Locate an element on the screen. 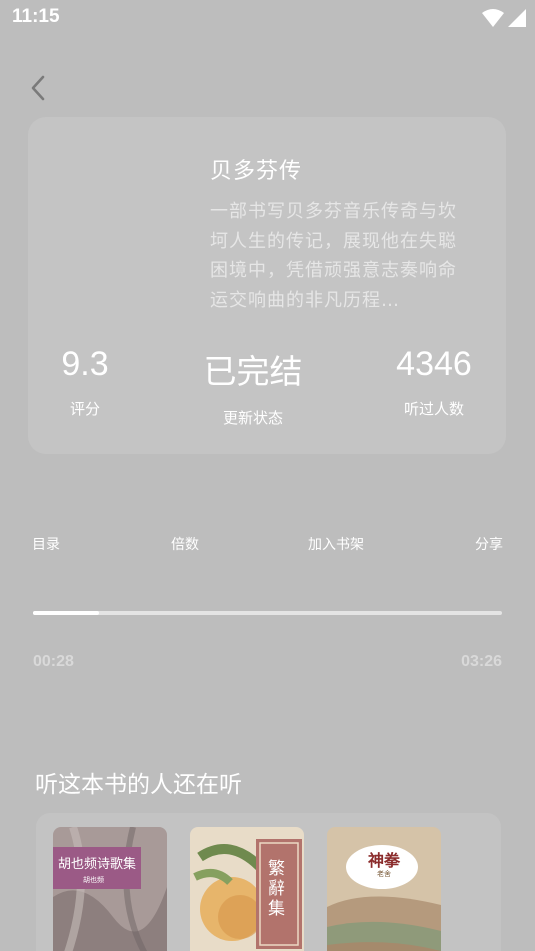 The width and height of the screenshot is (535, 951). listeners-label: 听过人数 is located at coordinates (433, 409).